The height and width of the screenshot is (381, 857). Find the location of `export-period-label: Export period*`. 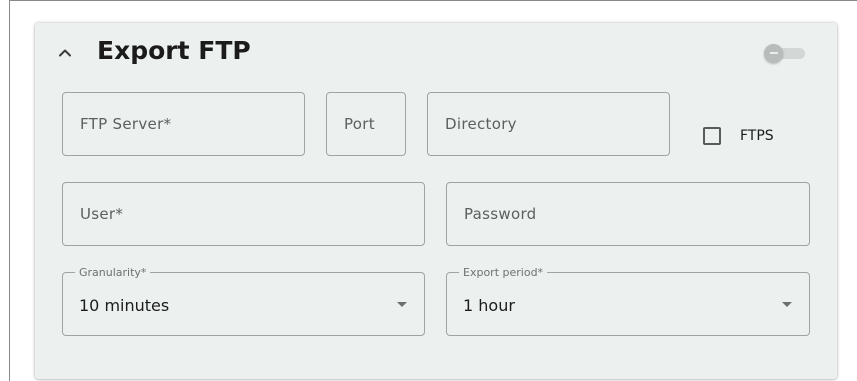

export-period-label: Export period* is located at coordinates (503, 272).